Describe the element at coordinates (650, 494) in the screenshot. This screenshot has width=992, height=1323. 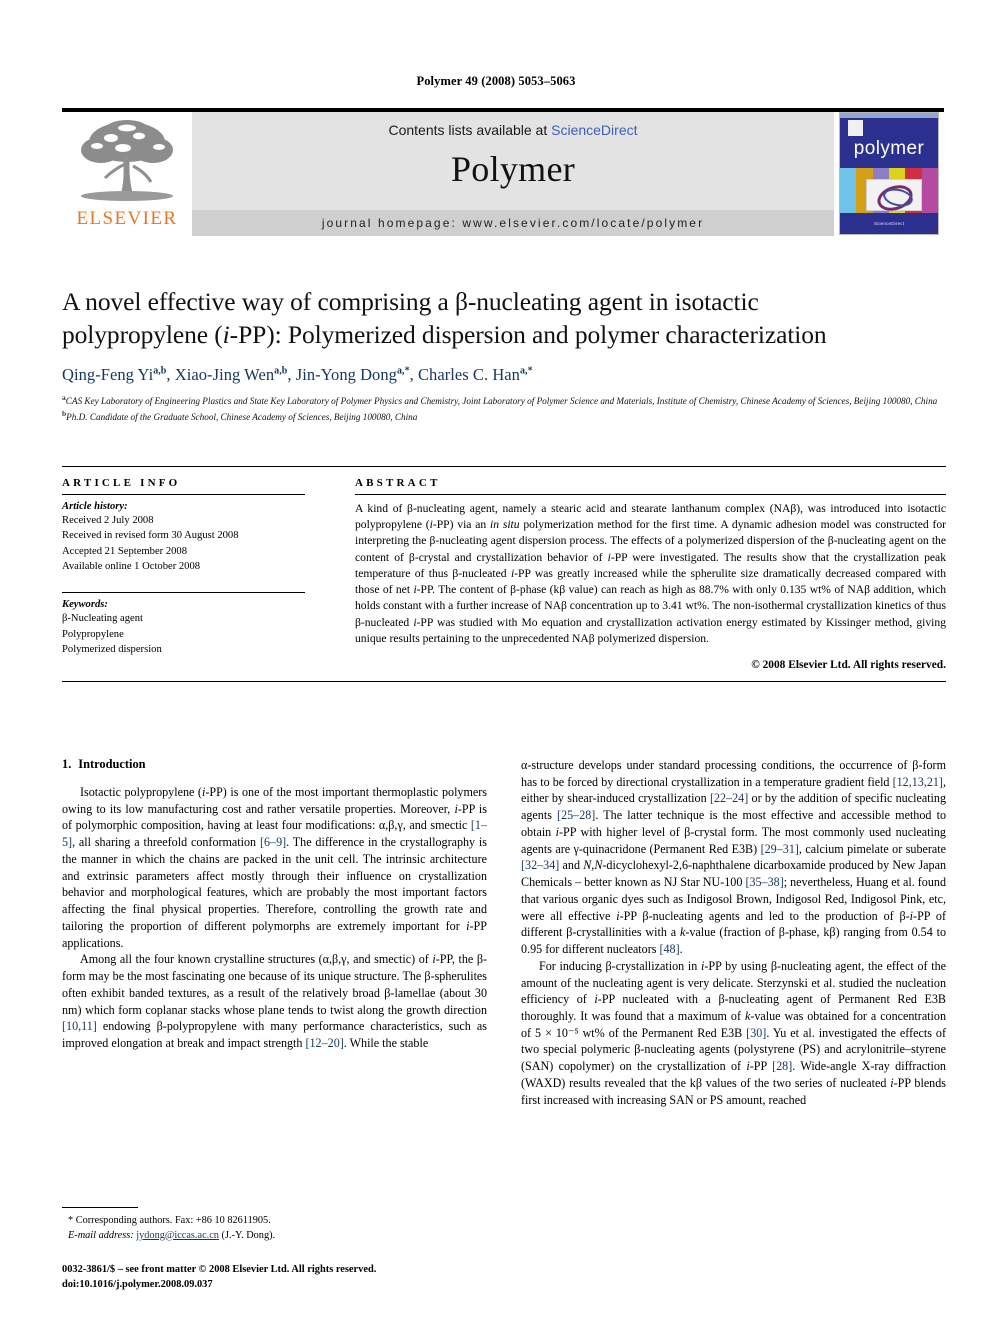
I see `abstract-rule` at that location.